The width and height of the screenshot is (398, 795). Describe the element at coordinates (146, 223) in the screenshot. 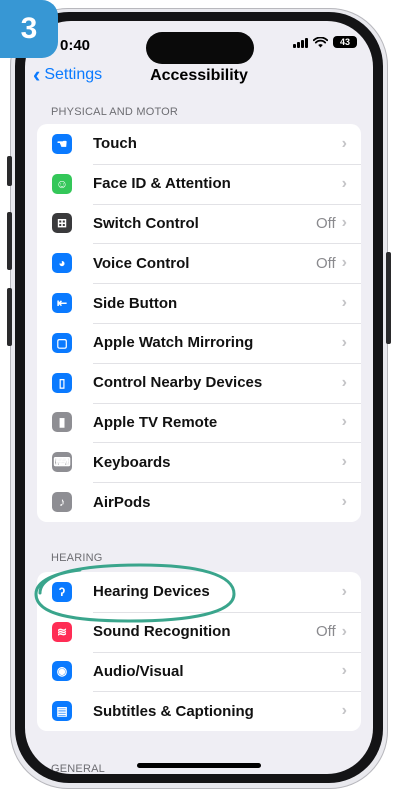

I see `row-label: Switch Control` at that location.